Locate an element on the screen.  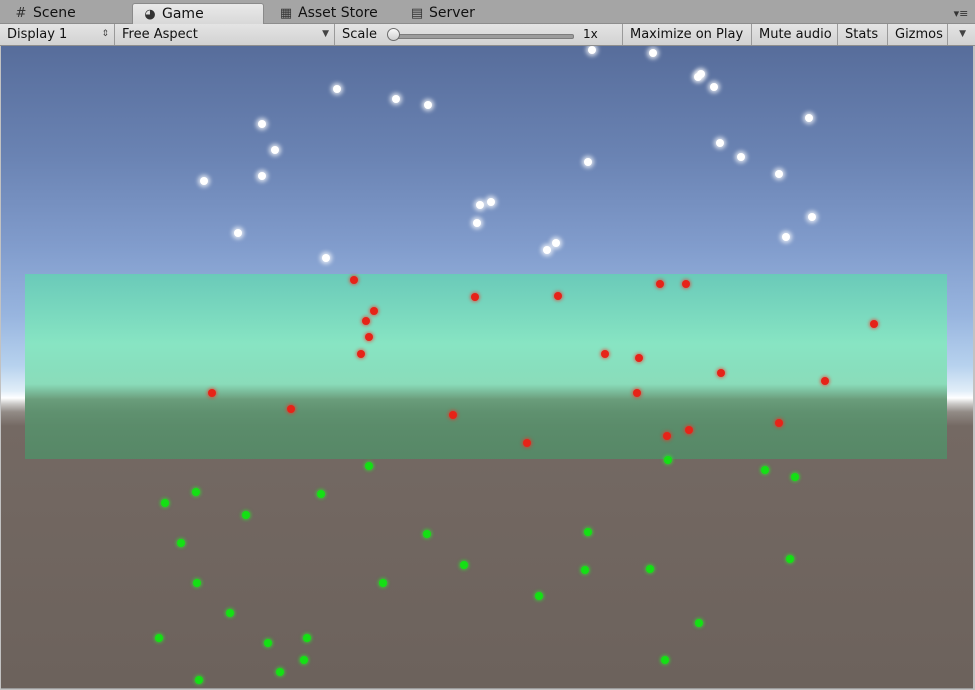
mute-audio-toggle: Mute audio is located at coordinates (795, 34).